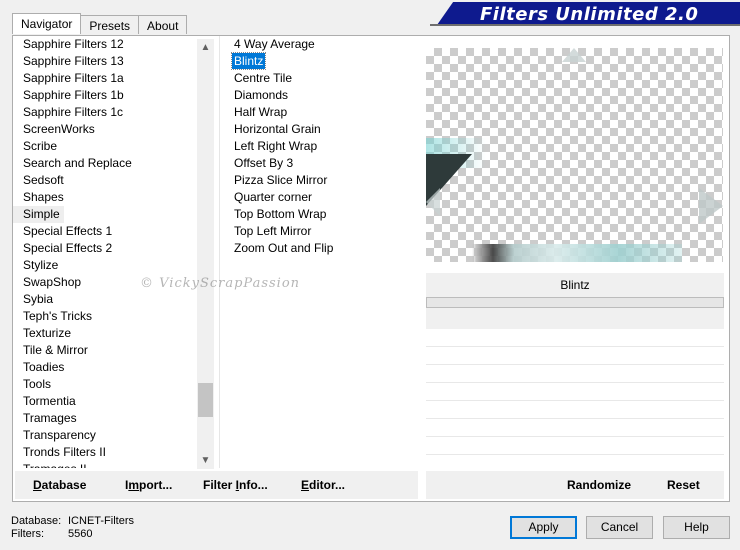  I want to click on filter-item: Offset By 3, so click(319, 163).